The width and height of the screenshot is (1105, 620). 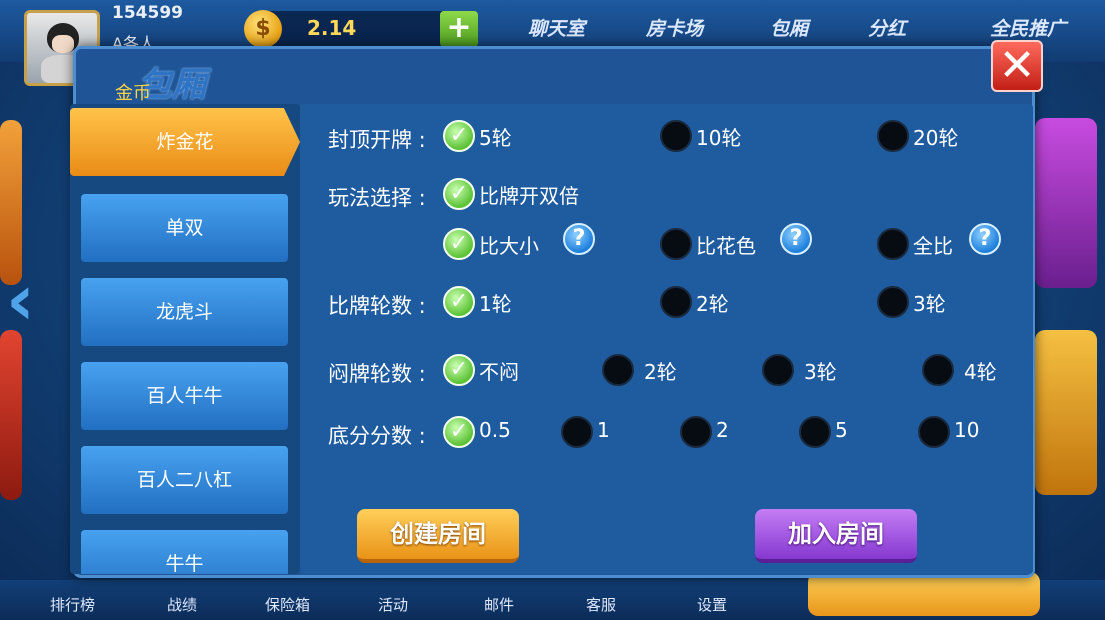 What do you see at coordinates (377, 140) in the screenshot?
I see `cap-rounds-label: 封顶开牌 :` at bounding box center [377, 140].